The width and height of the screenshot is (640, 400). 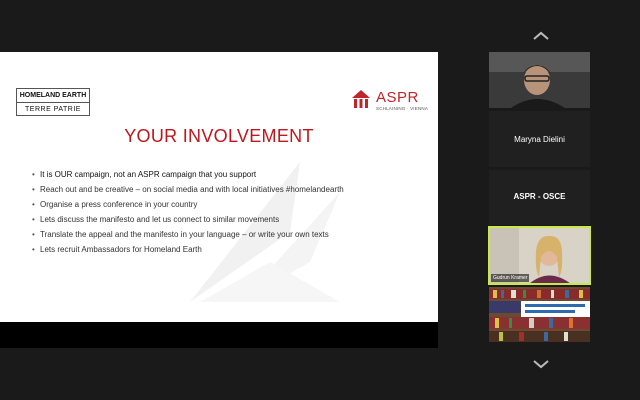 I want to click on participant-name: ASPR - OSCE, so click(x=539, y=196).